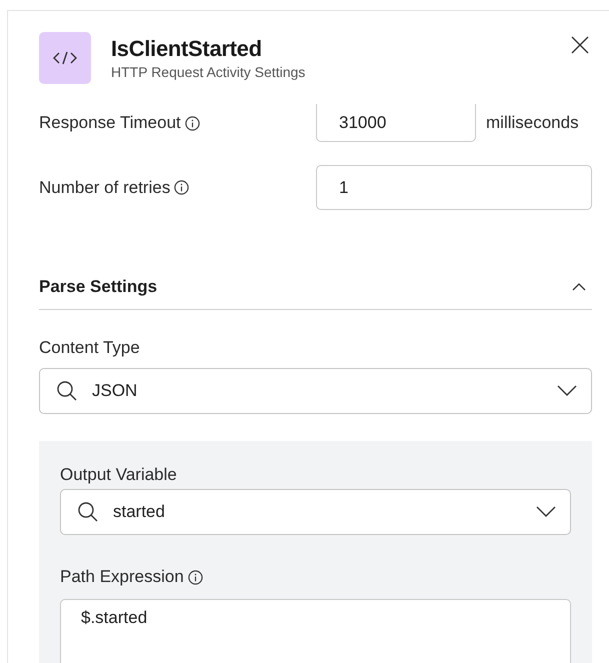 The image size is (609, 663). What do you see at coordinates (118, 475) in the screenshot?
I see `field-label: Output Variable` at bounding box center [118, 475].